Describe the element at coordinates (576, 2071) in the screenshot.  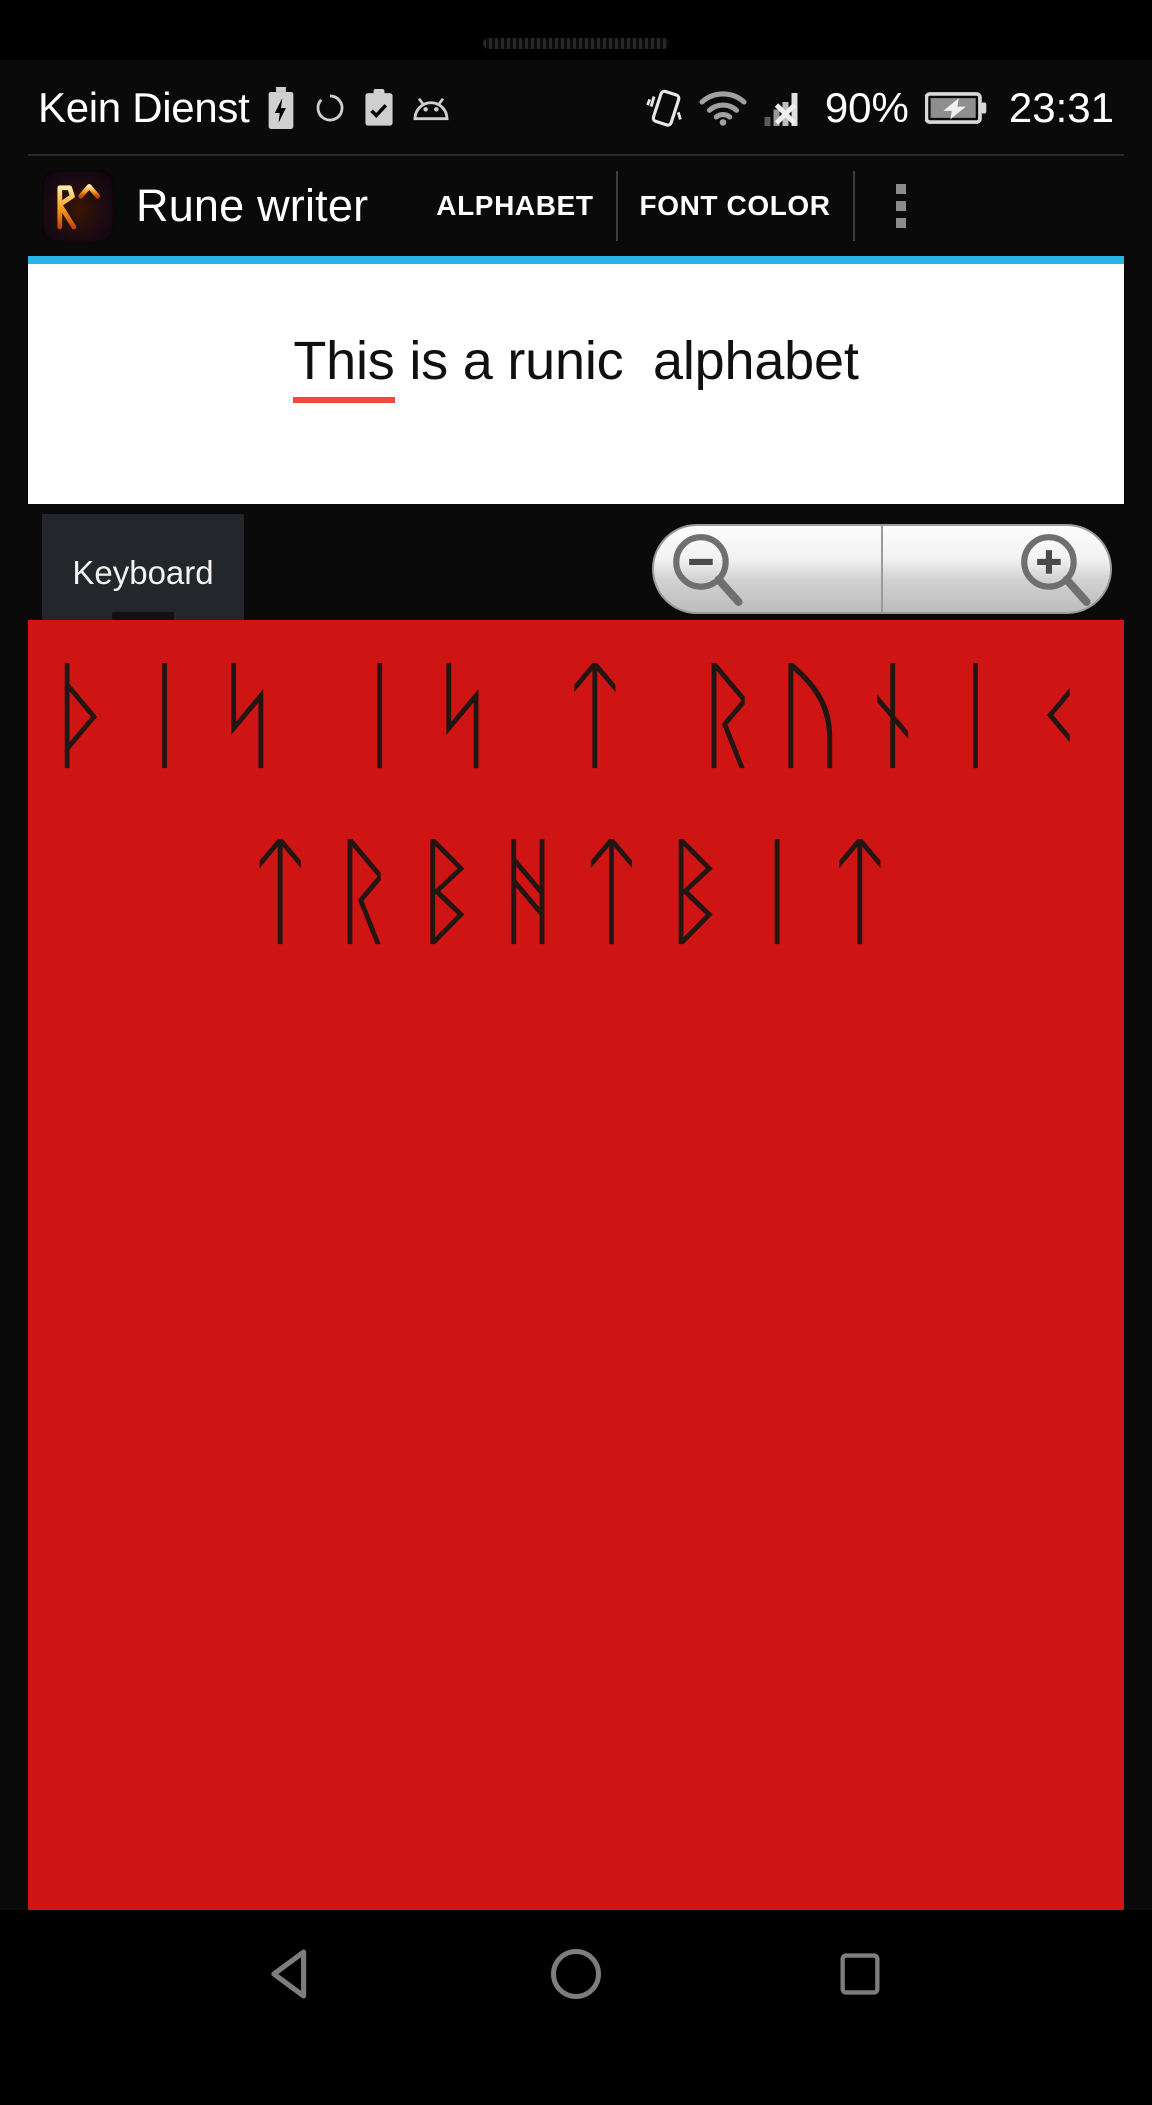
I see `bottom-bezel` at that location.